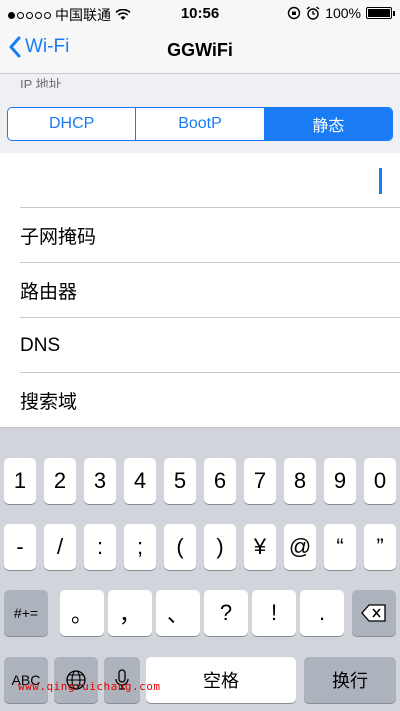 The width and height of the screenshot is (400, 711). What do you see at coordinates (26, 680) in the screenshot?
I see `abc-key: ABC` at bounding box center [26, 680].